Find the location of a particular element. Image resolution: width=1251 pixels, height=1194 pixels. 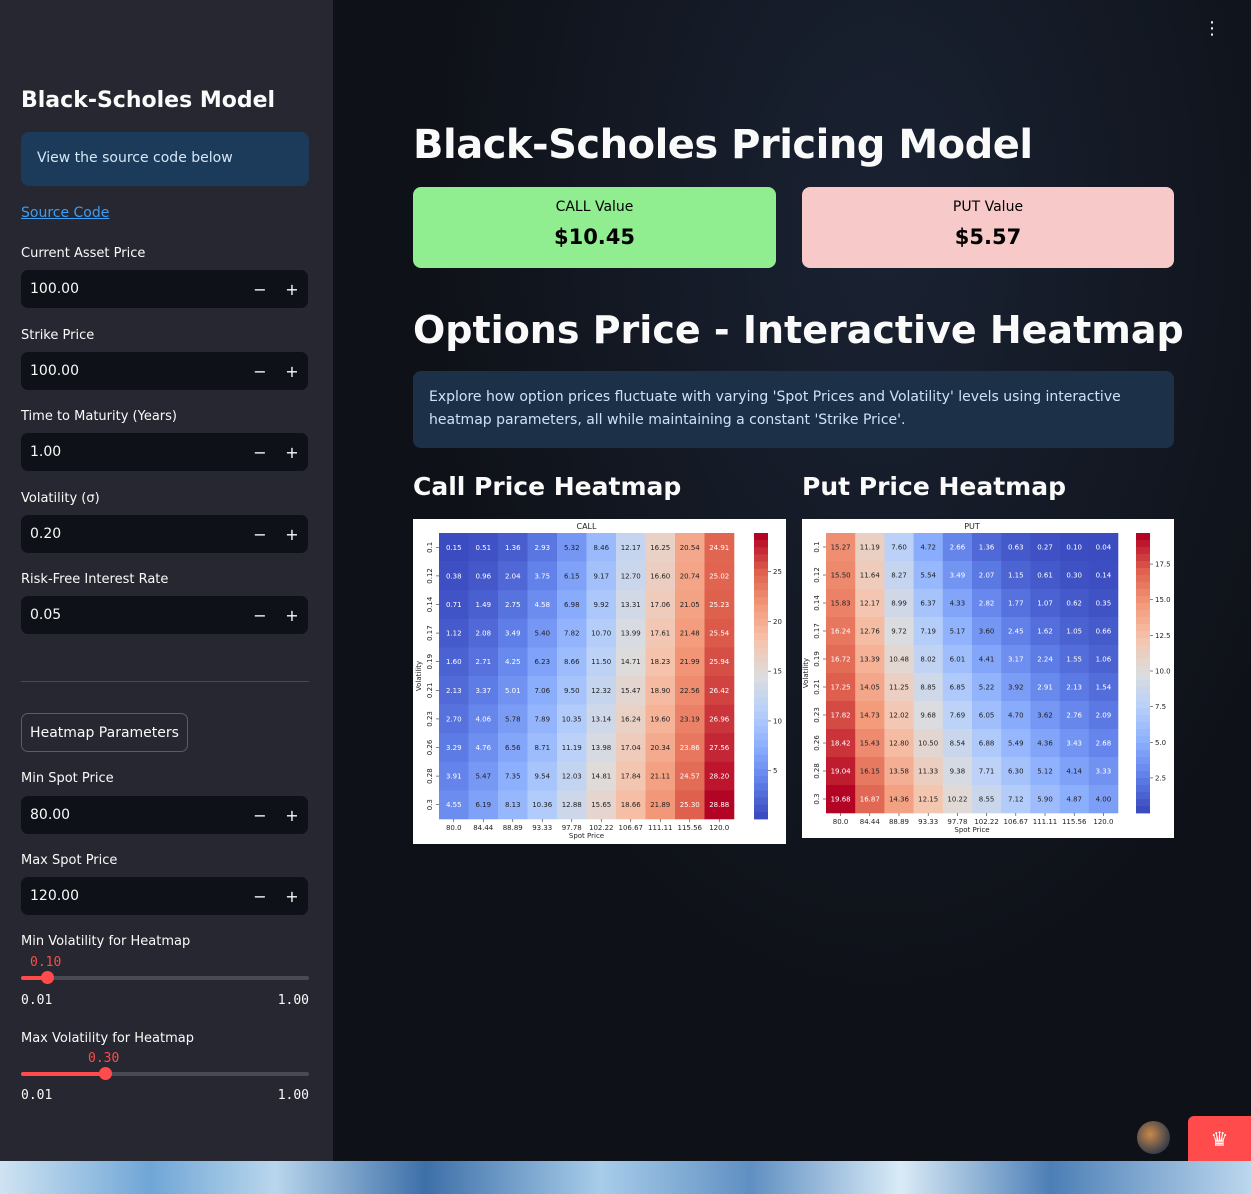

time-to-maturity-value: 1.00 is located at coordinates (137, 452).